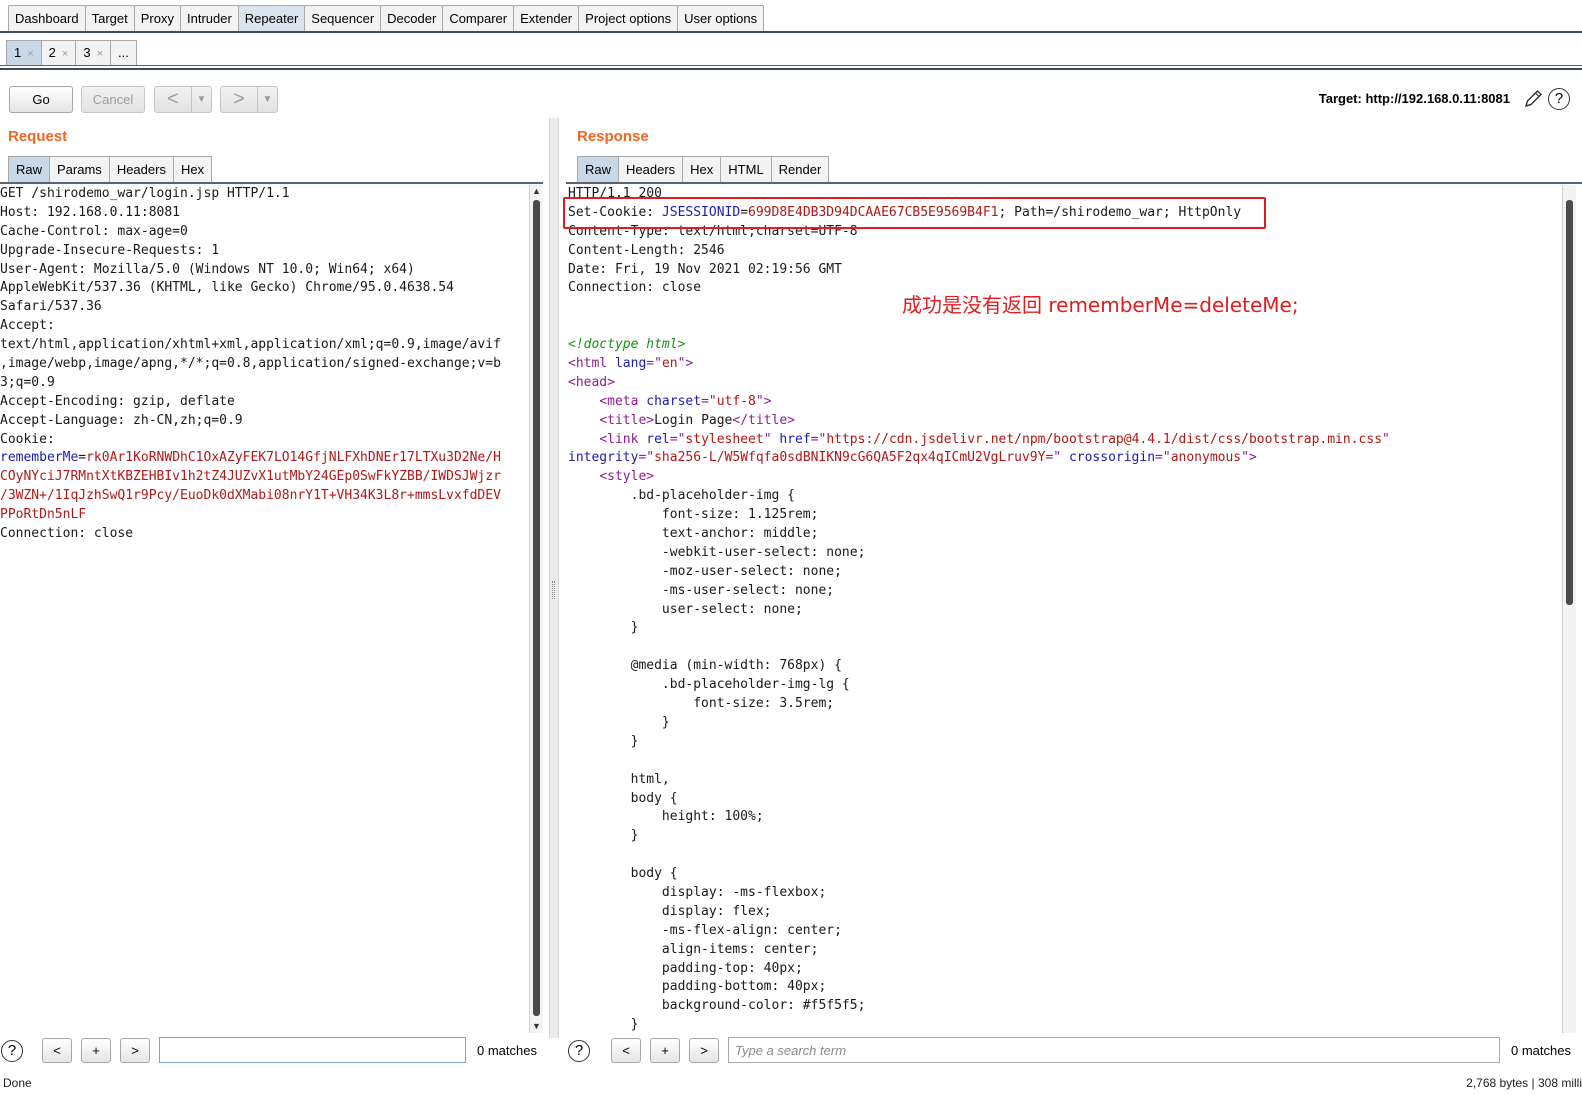 The width and height of the screenshot is (1582, 1095). What do you see at coordinates (979, 364) in the screenshot?
I see `response-line: <html lang="en">` at bounding box center [979, 364].